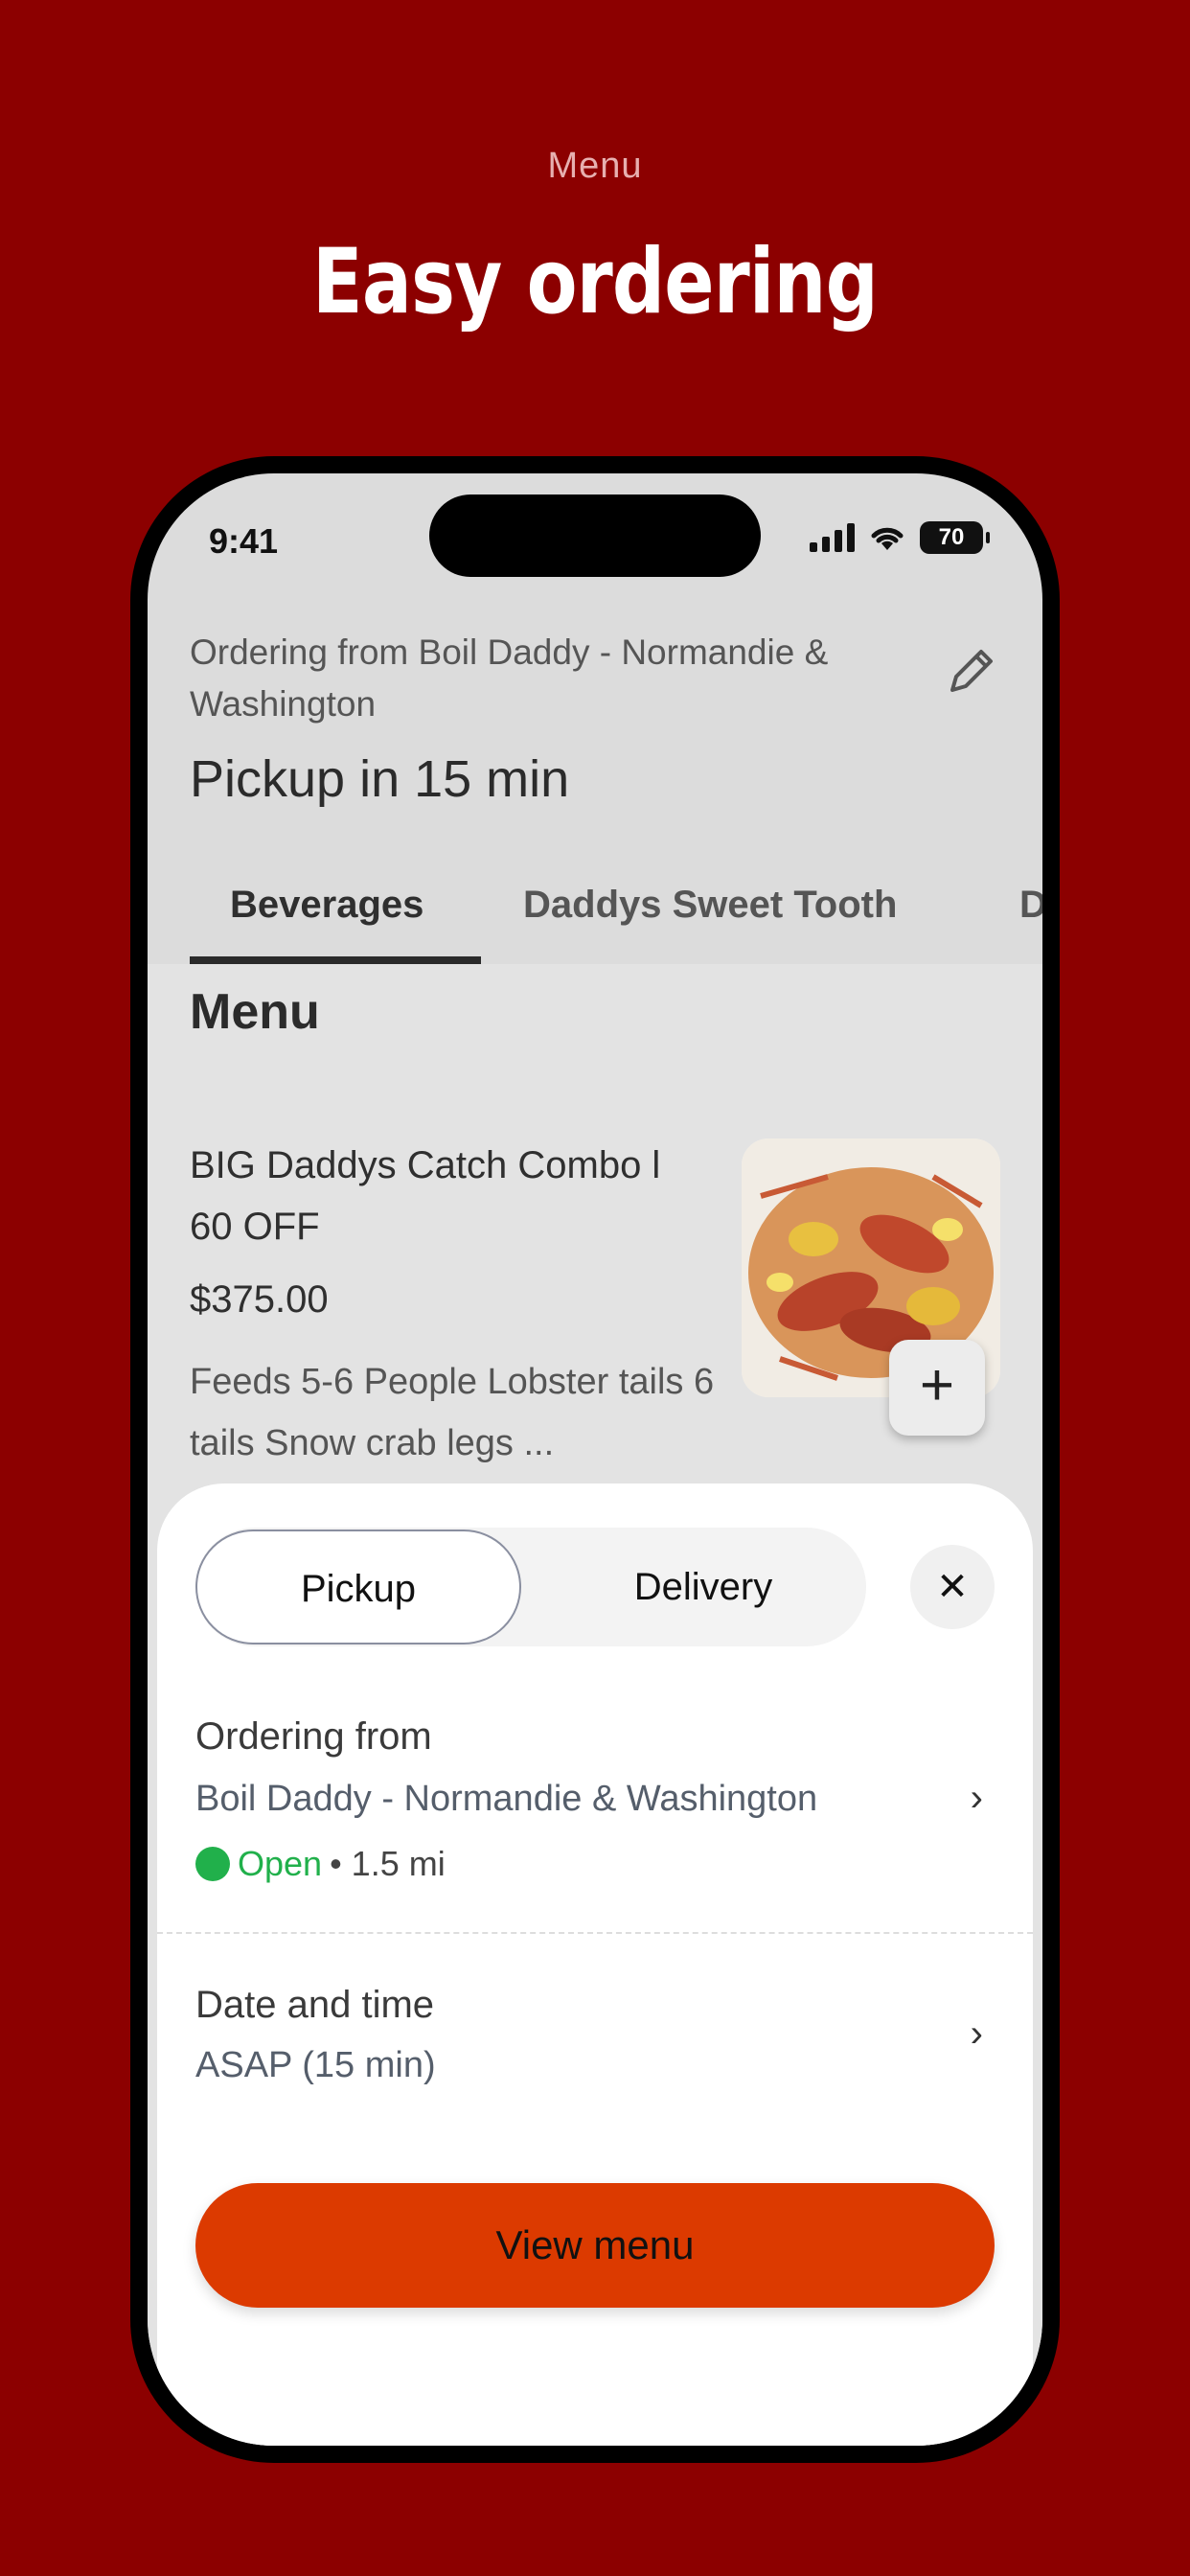 The image size is (1190, 2576). Describe the element at coordinates (280, 1863) in the screenshot. I see `open-status: Open` at that location.